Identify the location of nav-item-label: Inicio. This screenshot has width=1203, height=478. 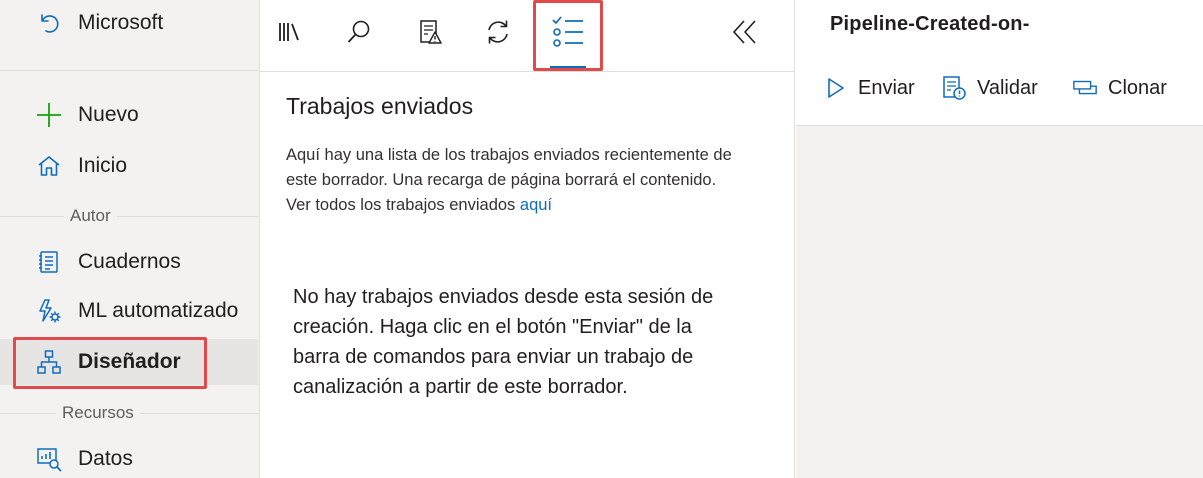
(103, 165).